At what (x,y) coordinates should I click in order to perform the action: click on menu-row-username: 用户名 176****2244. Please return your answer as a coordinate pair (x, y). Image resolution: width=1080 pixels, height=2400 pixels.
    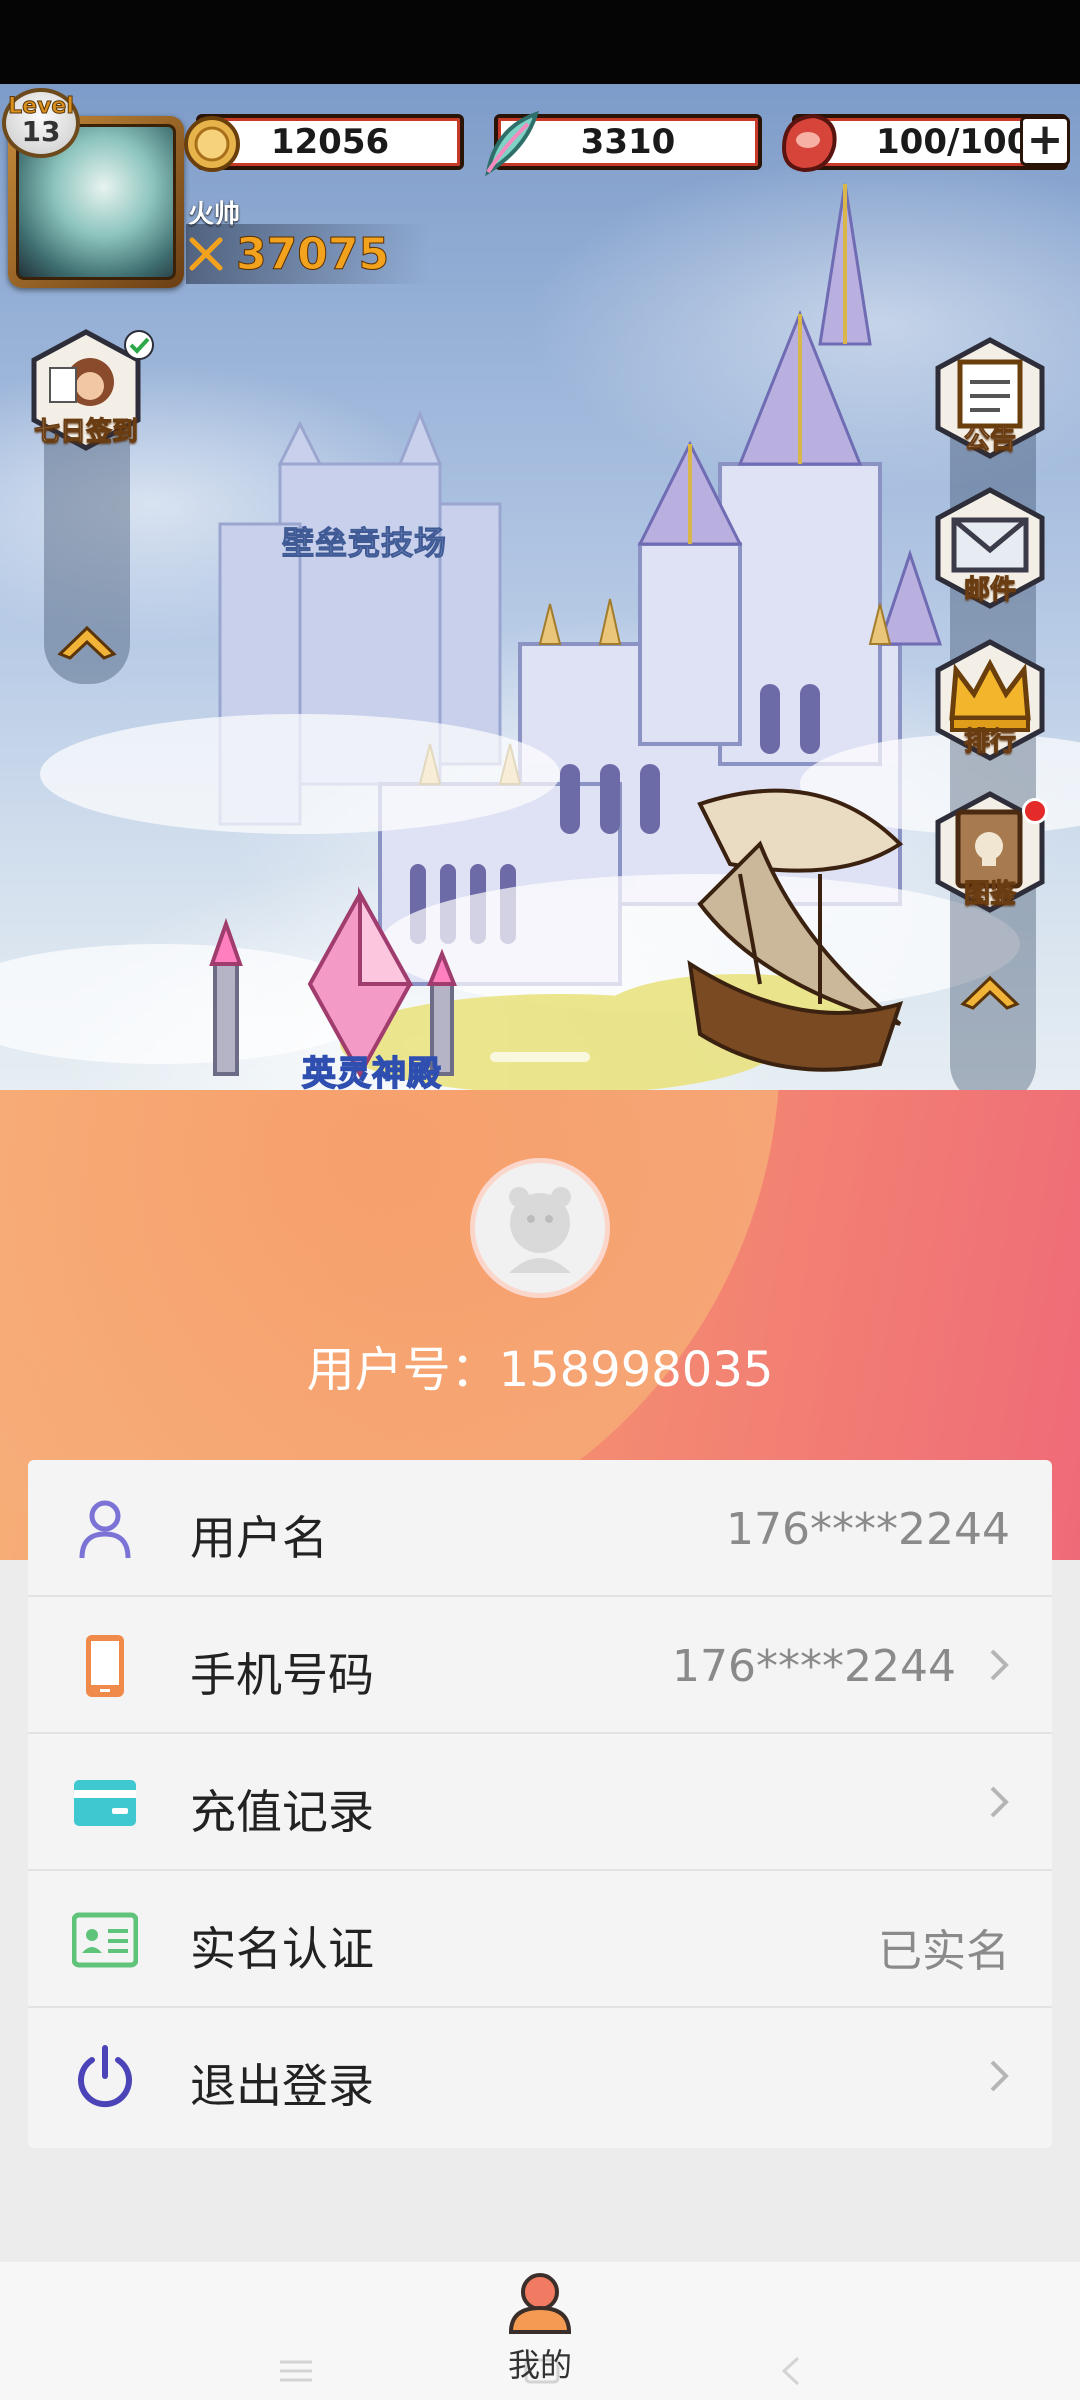
    Looking at the image, I should click on (540, 1528).